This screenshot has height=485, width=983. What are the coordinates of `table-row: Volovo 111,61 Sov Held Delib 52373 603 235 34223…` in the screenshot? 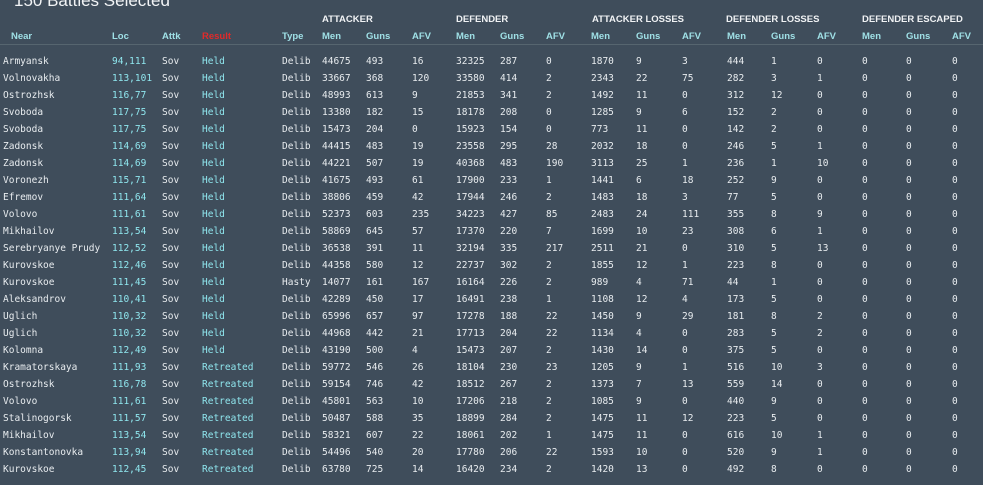 It's located at (491, 214).